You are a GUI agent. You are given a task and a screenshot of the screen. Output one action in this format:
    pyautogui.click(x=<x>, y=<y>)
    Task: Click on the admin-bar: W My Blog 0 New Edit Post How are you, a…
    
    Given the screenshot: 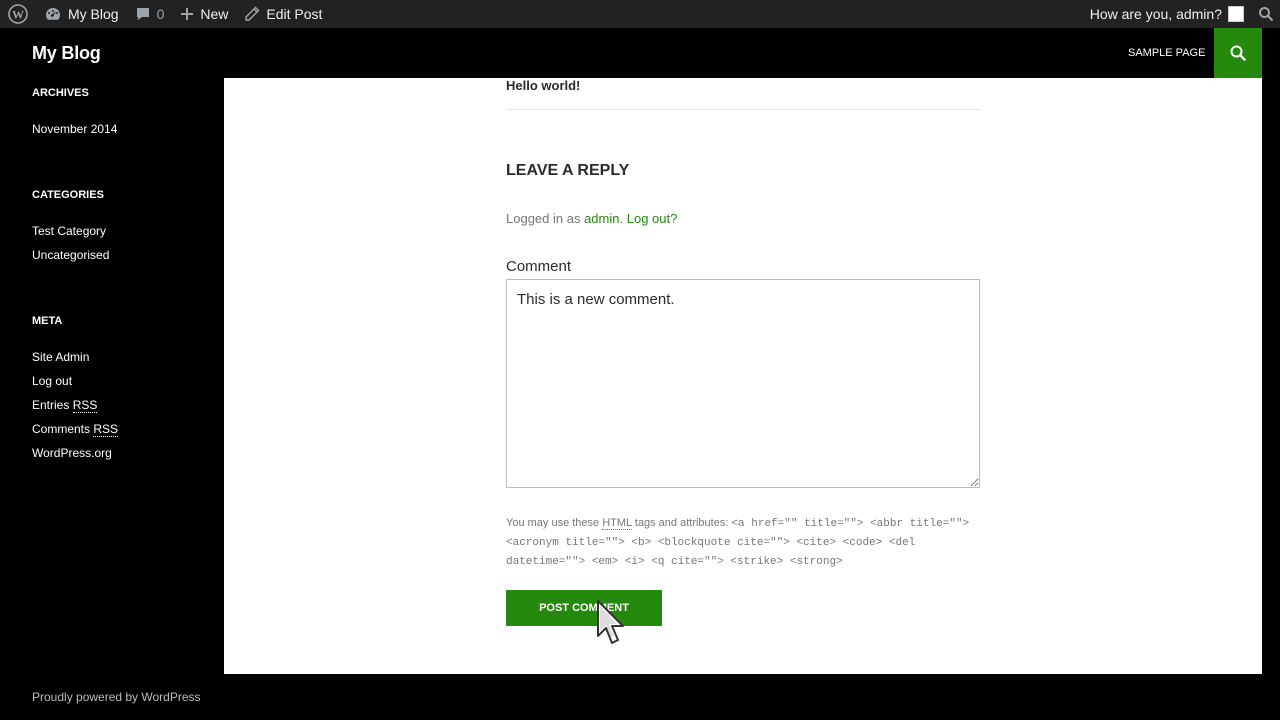 What is the action you would take?
    pyautogui.click(x=640, y=14)
    